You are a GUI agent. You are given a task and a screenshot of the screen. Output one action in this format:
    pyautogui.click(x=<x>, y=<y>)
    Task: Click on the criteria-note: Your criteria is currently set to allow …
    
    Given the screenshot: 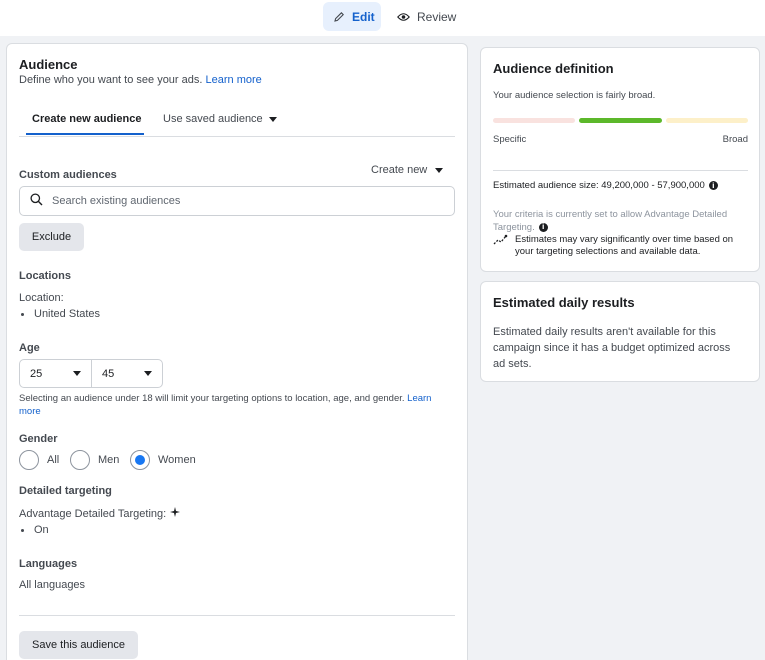 What is the action you would take?
    pyautogui.click(x=610, y=221)
    